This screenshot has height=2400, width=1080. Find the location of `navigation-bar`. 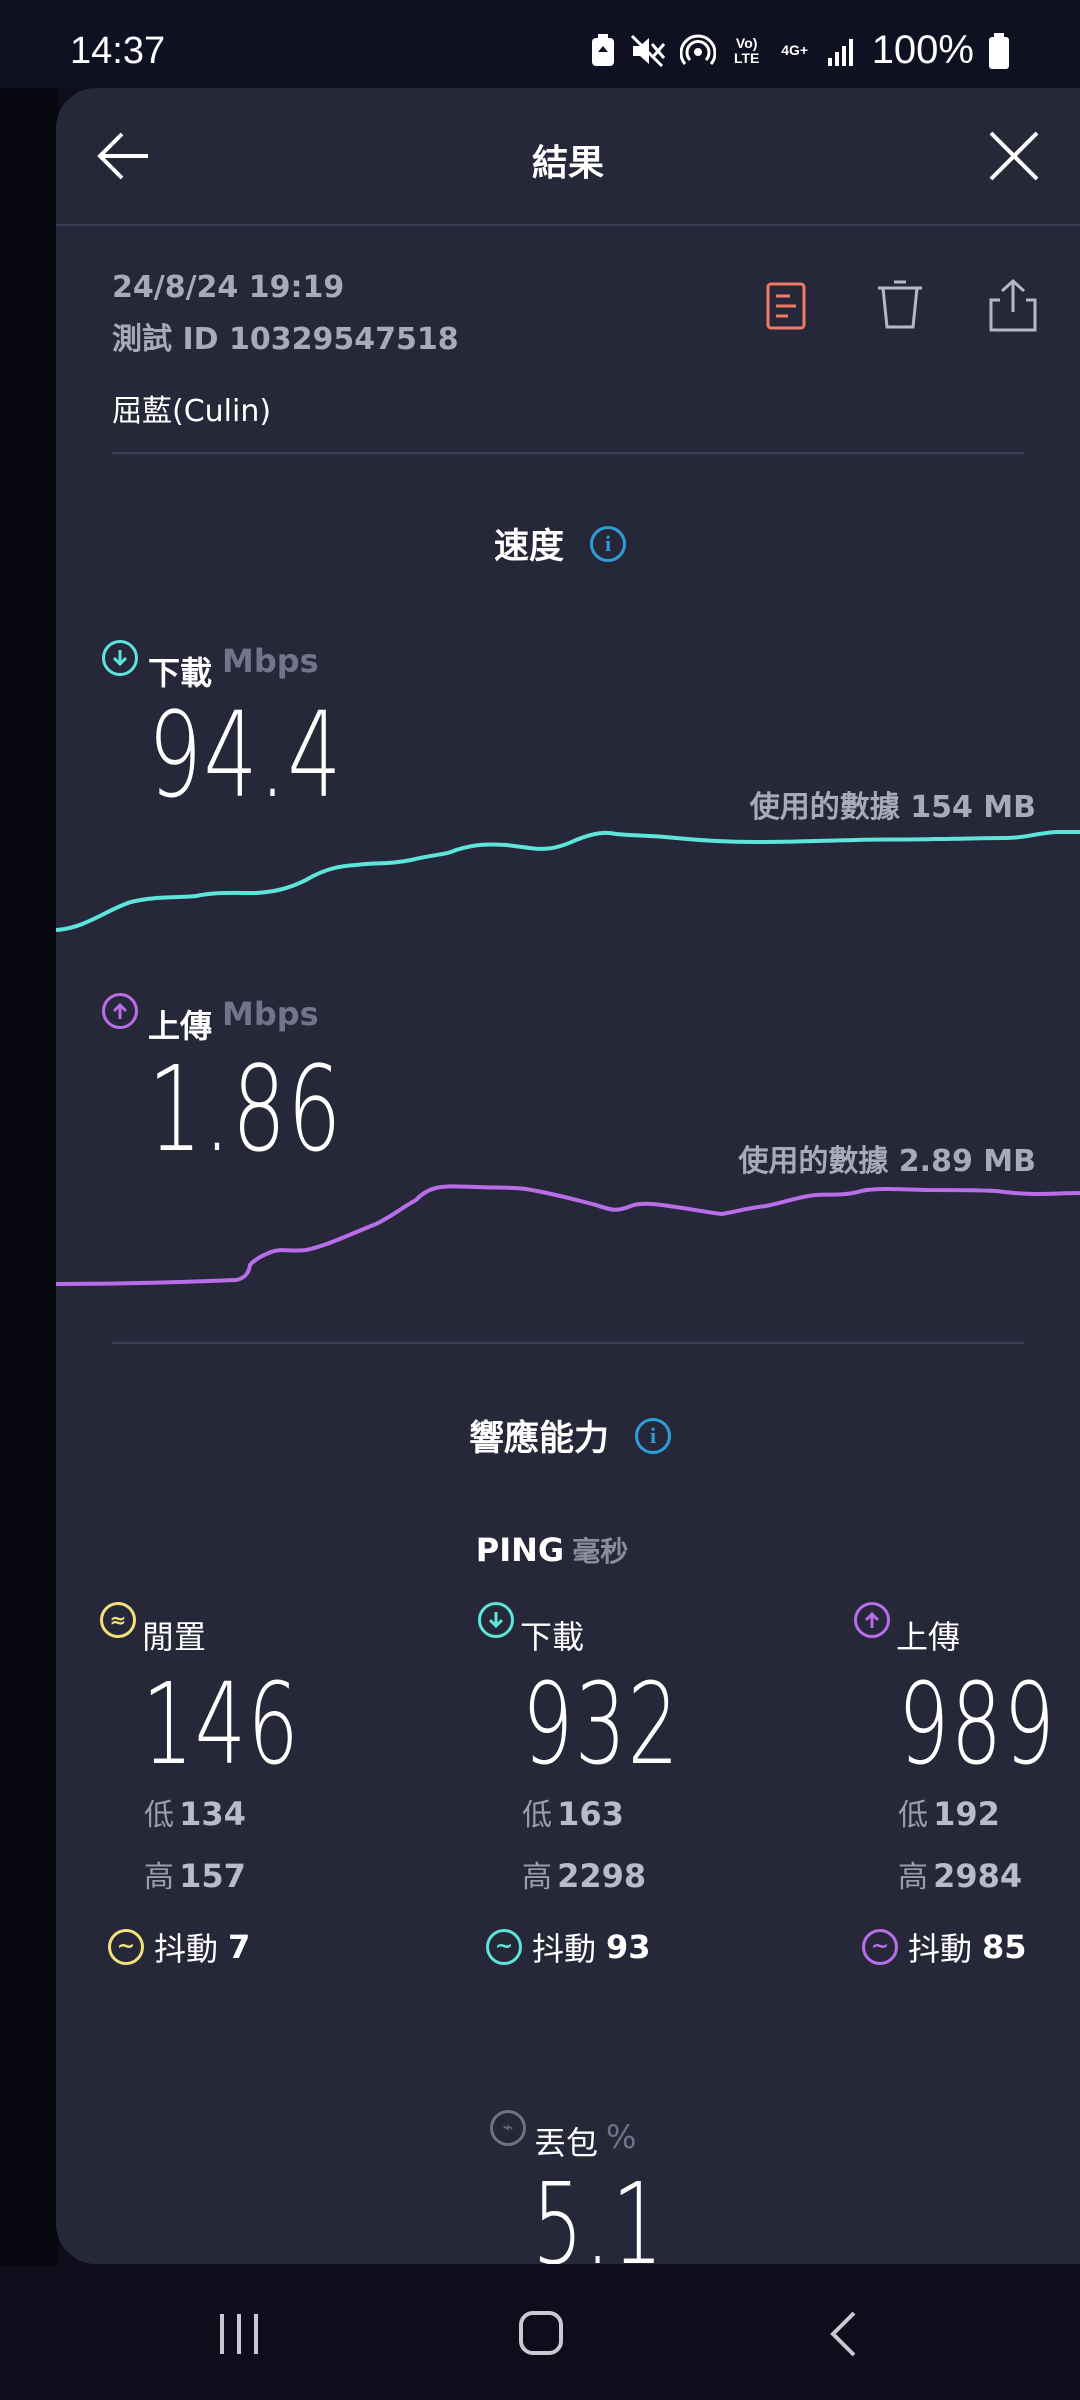

navigation-bar is located at coordinates (540, 2333).